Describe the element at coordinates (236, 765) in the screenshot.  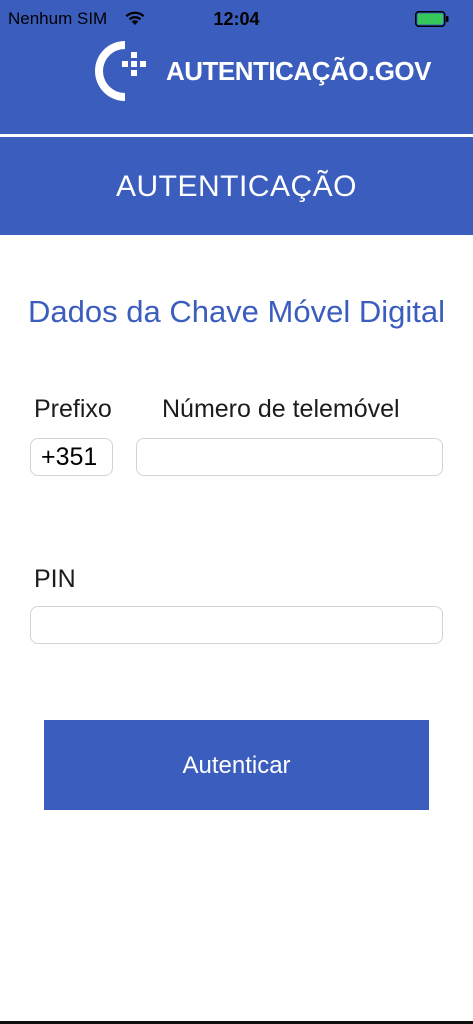
I see `authenticate-button: Autenticar` at that location.